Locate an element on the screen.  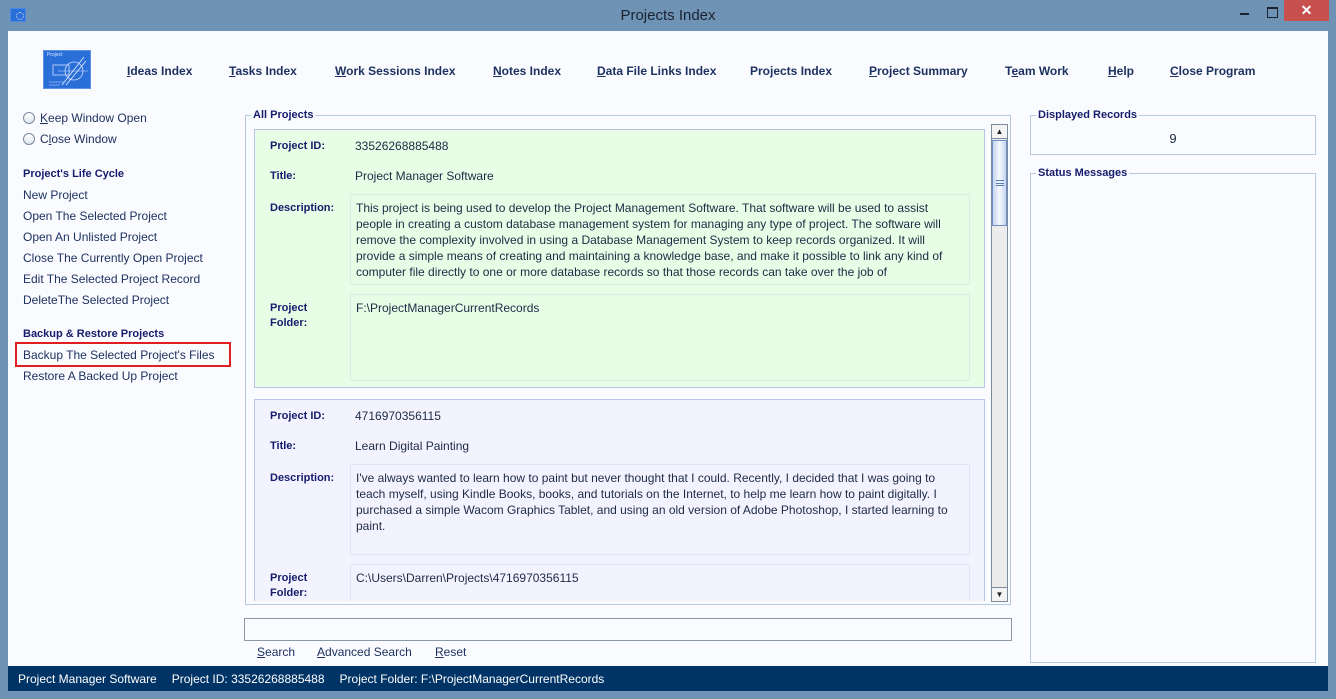
title-value: Project Manager Software is located at coordinates (424, 176).